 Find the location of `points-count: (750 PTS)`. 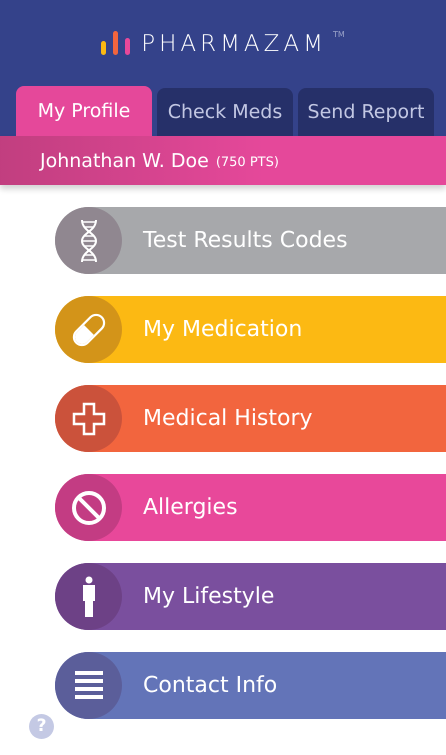

points-count: (750 PTS) is located at coordinates (247, 162).